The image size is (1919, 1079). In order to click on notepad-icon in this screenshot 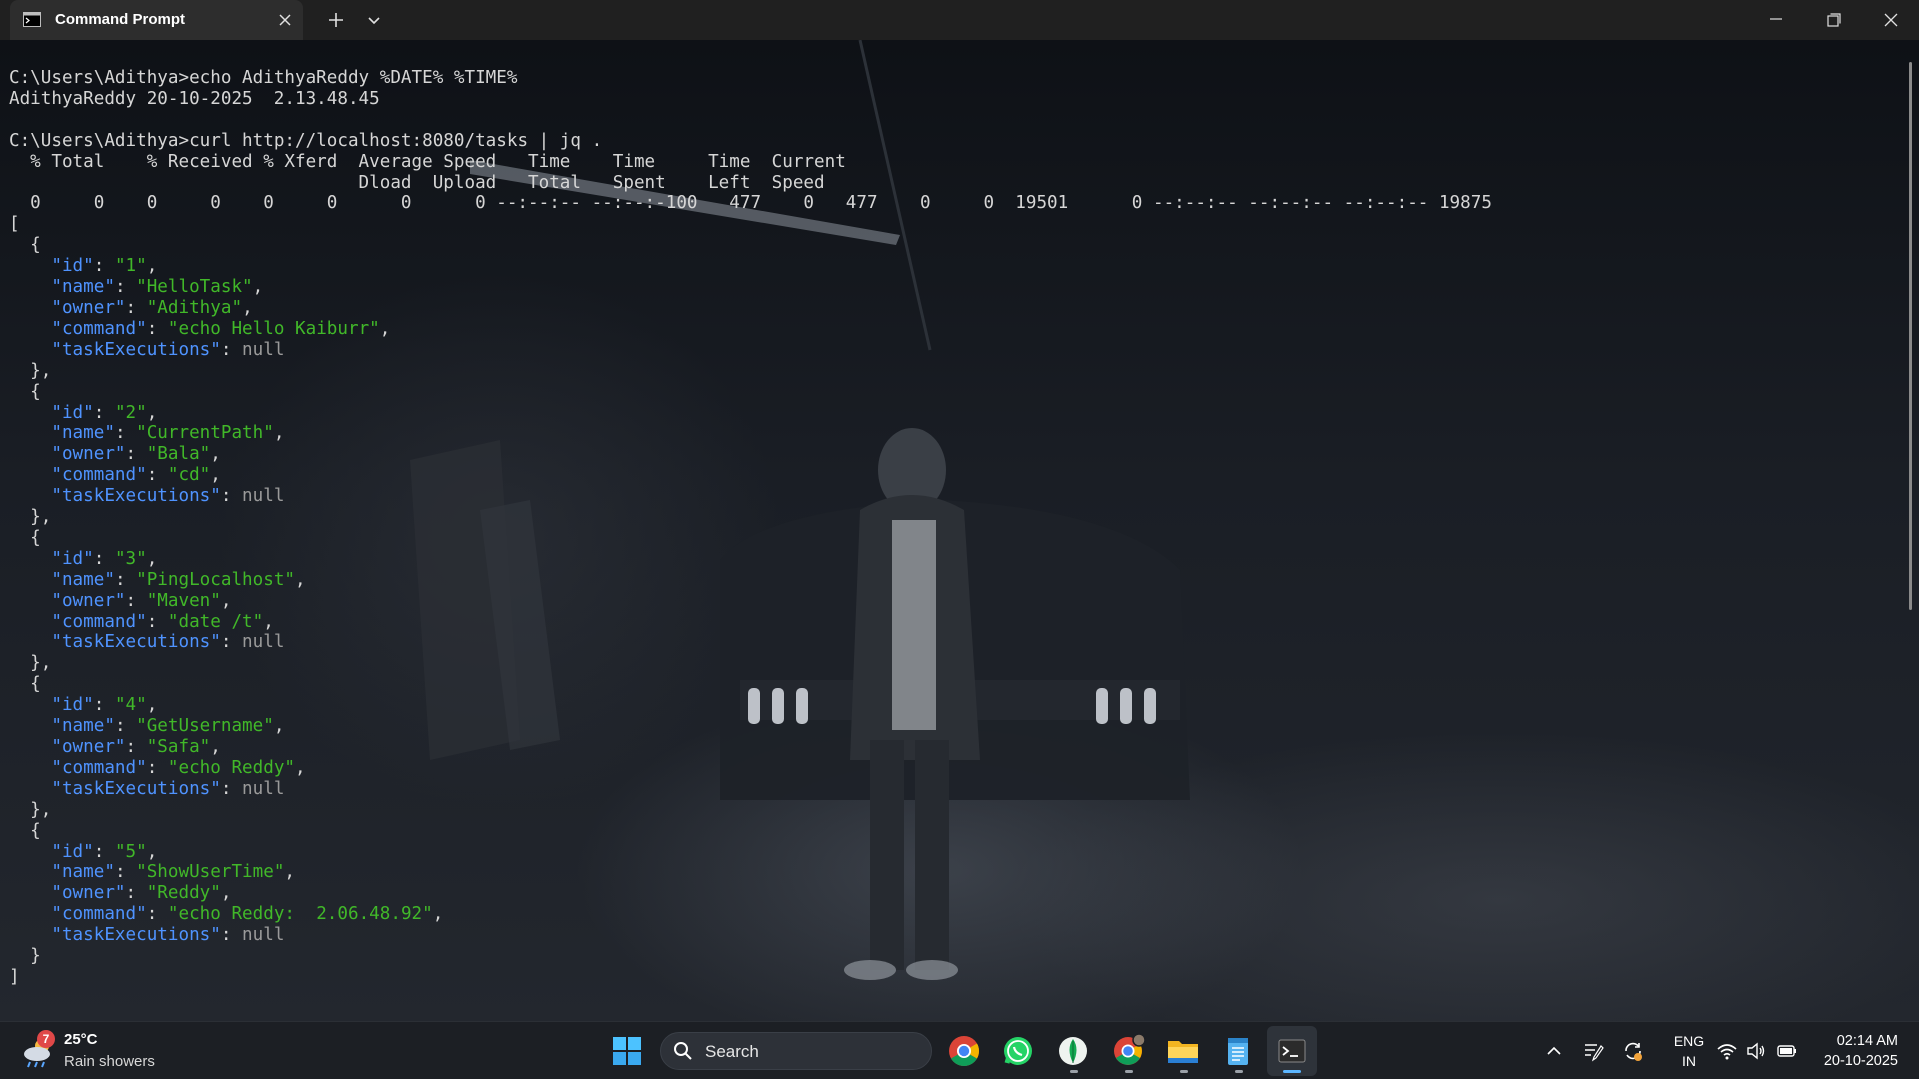, I will do `click(1238, 1051)`.